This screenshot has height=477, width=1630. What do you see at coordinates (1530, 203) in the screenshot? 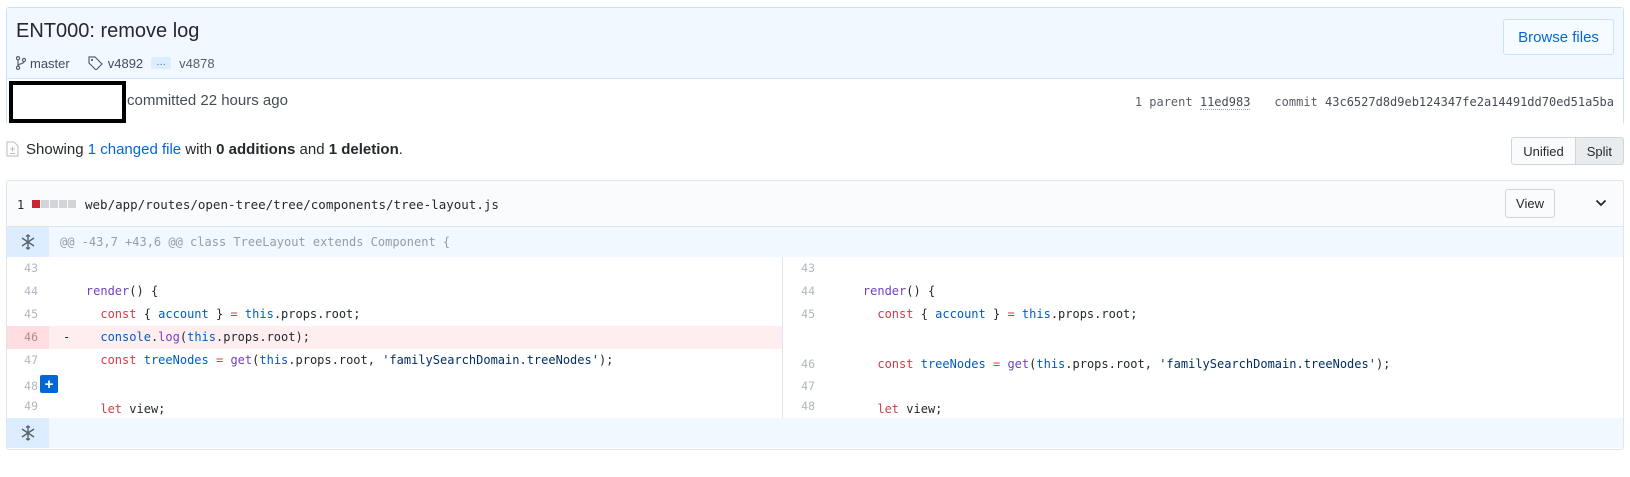
I see `view-file-button: View` at bounding box center [1530, 203].